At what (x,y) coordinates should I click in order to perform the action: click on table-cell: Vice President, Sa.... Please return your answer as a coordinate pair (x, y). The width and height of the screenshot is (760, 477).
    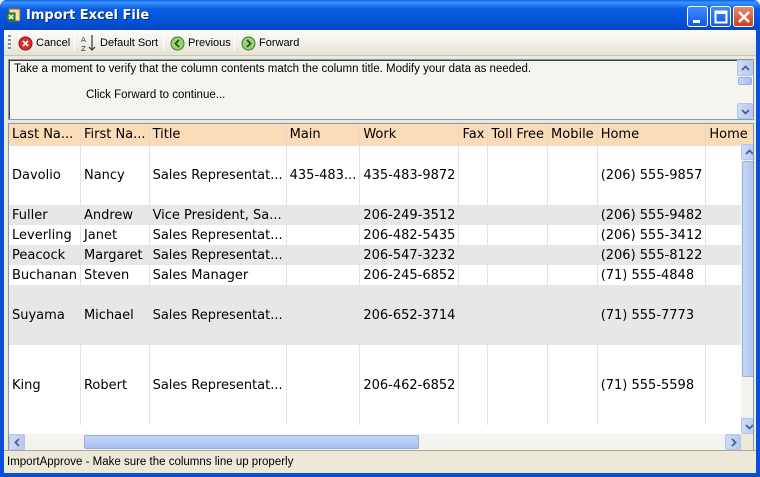
    Looking at the image, I should click on (218, 215).